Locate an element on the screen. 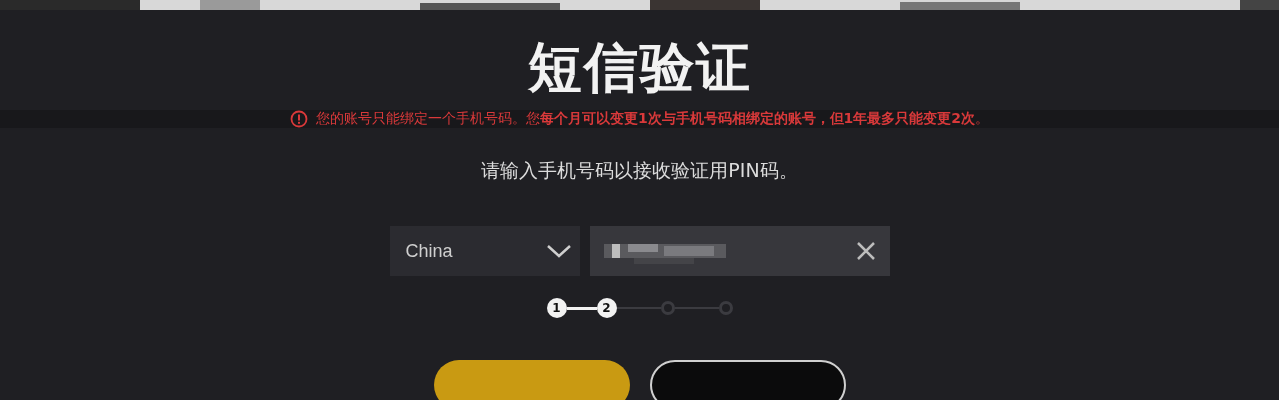  country-select: China is located at coordinates (484, 251).